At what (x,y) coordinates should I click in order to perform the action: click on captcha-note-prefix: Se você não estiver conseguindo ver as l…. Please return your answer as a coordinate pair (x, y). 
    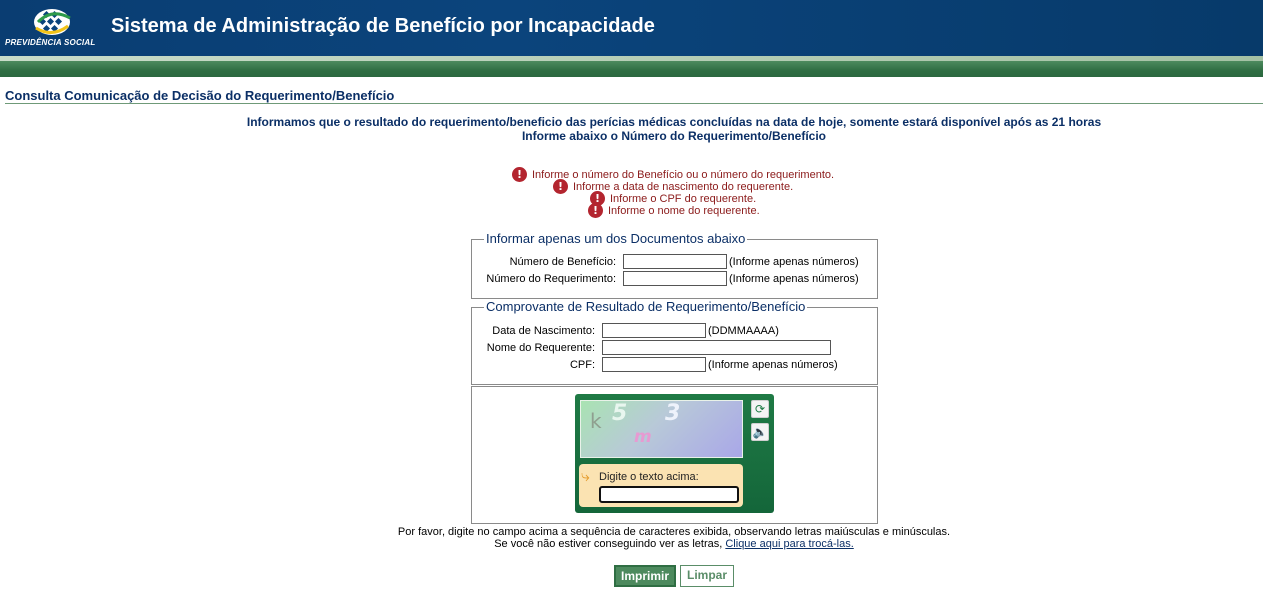
    Looking at the image, I should click on (608, 544).